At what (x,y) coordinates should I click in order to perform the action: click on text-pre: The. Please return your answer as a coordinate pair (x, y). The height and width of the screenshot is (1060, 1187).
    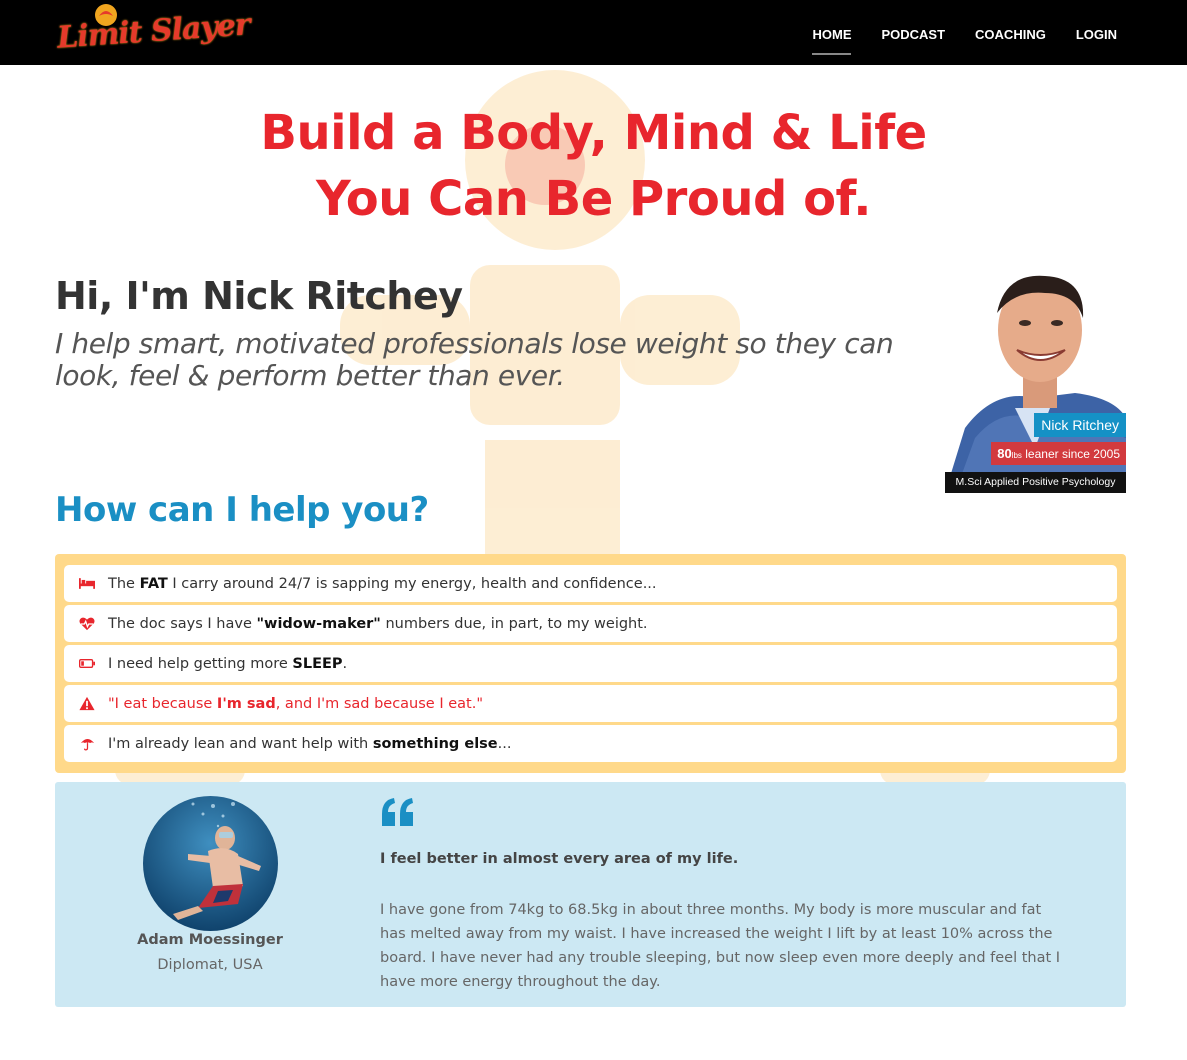
    Looking at the image, I should click on (124, 583).